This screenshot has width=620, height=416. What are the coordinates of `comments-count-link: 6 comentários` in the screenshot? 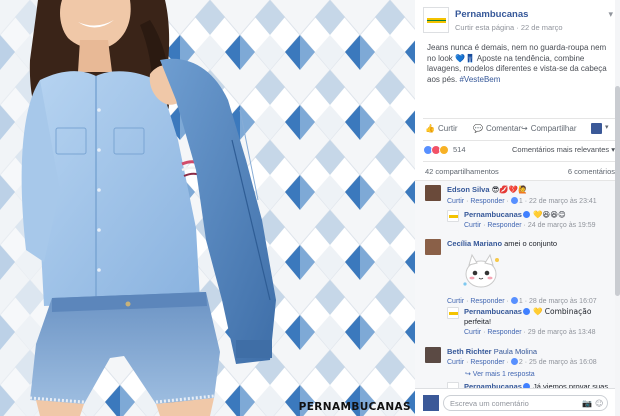 It's located at (591, 171).